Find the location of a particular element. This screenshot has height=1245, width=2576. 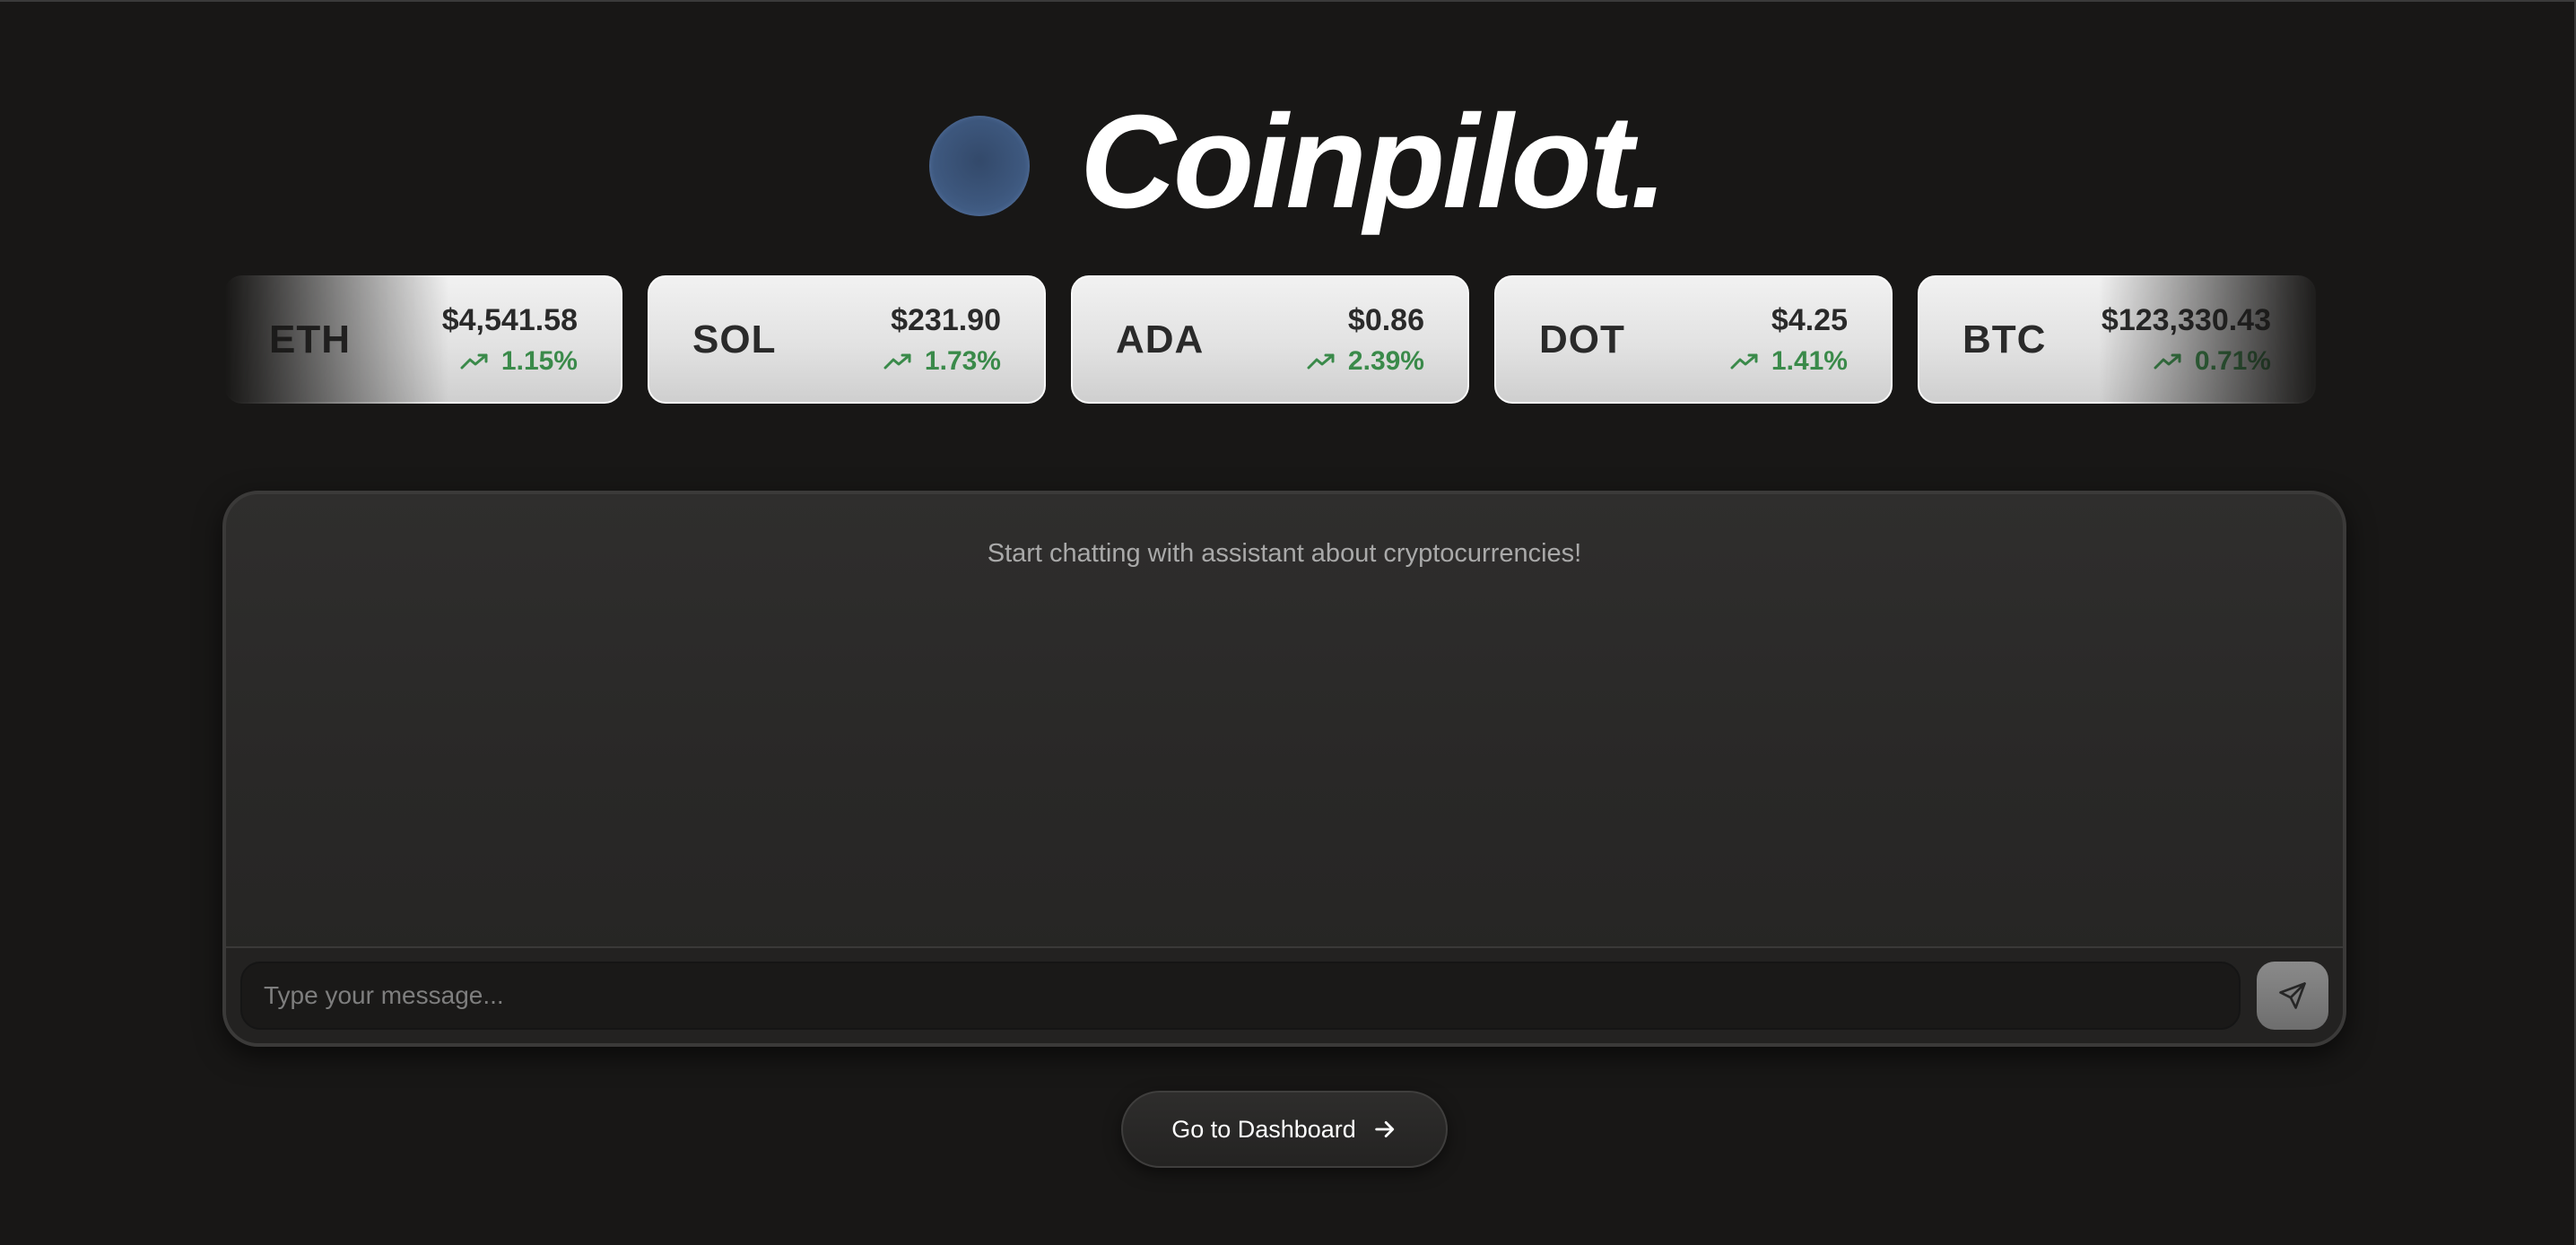

coin-symbol: ETH is located at coordinates (310, 339).